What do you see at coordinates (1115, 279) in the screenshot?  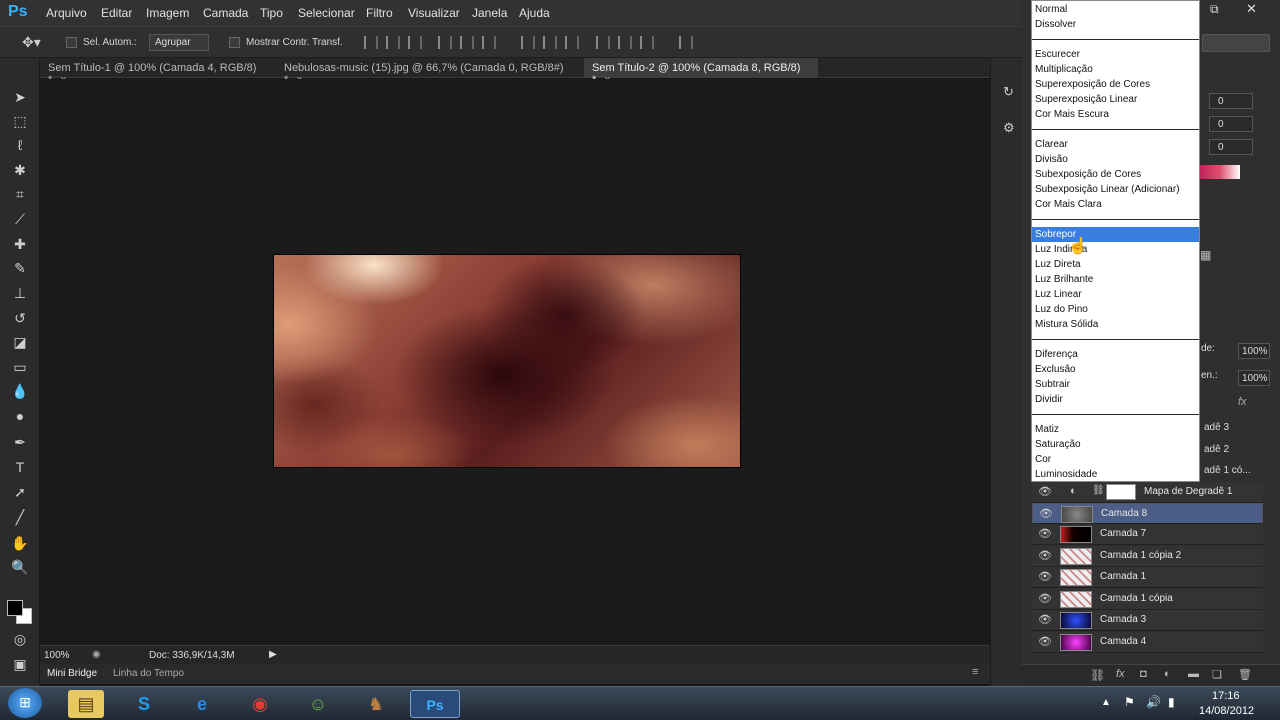 I see `blend-option: Luz Brilhante` at bounding box center [1115, 279].